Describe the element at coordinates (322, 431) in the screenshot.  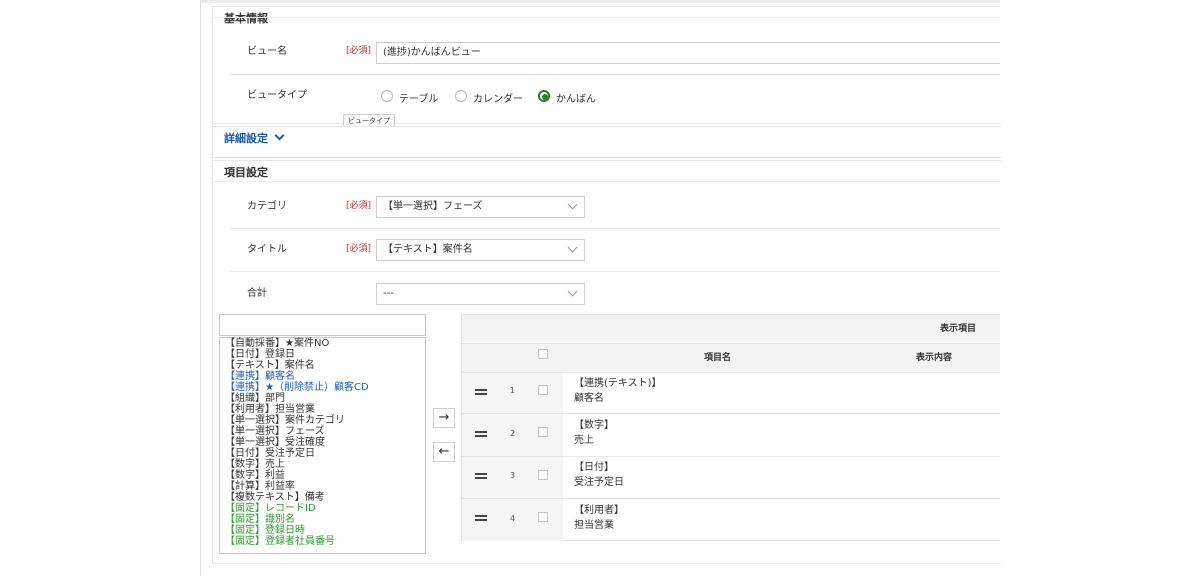
I see `list-item: 【単一選択】フェーズ` at that location.